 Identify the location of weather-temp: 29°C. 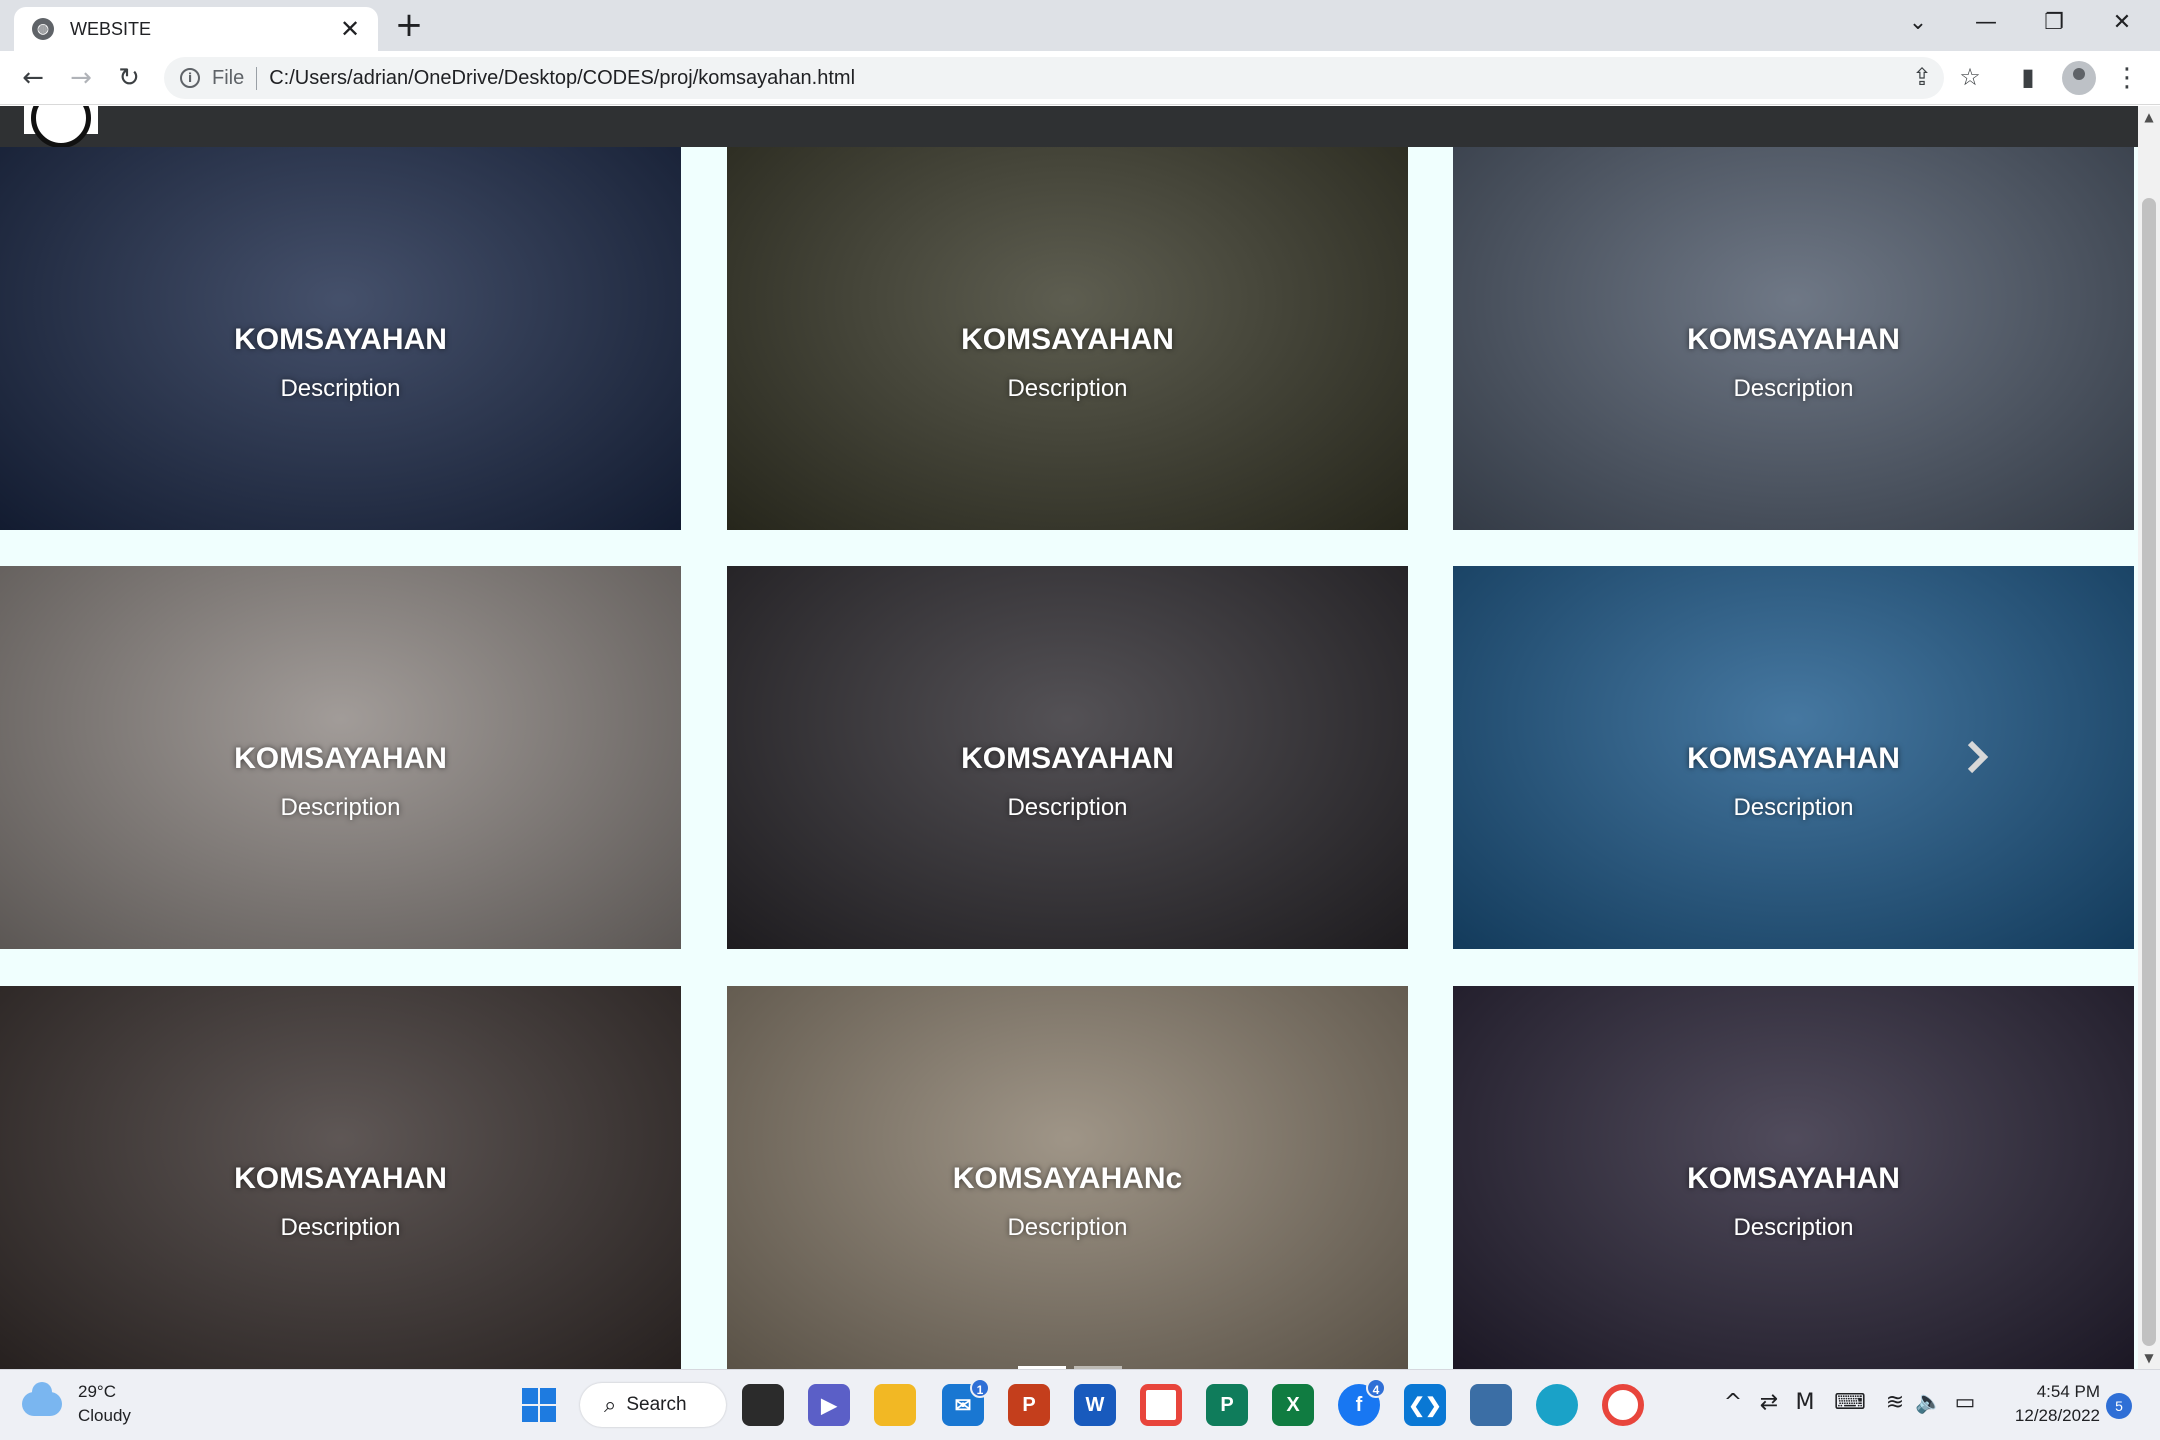
(97, 1391).